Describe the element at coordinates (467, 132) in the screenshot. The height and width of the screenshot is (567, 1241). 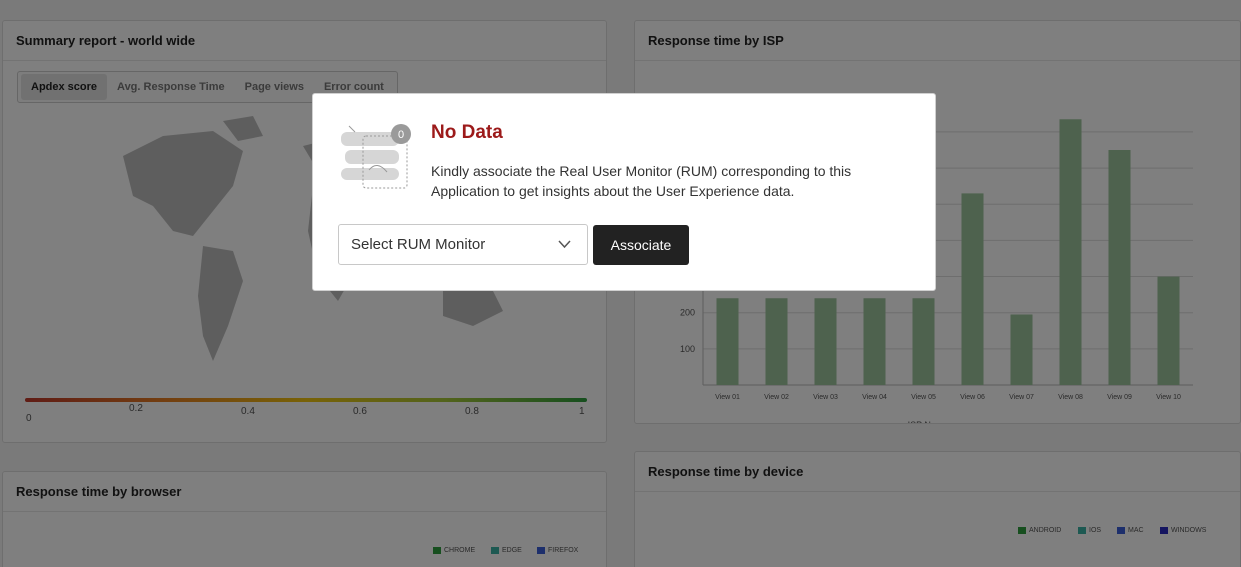
I see `modal-title: No Data` at that location.